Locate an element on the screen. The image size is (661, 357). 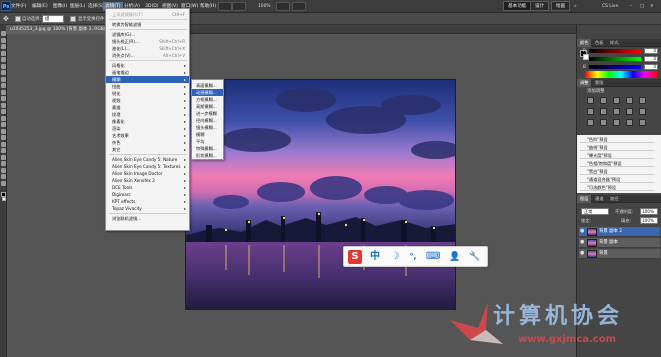
layer-row: ● 背景 副本 is located at coordinates (619, 243).